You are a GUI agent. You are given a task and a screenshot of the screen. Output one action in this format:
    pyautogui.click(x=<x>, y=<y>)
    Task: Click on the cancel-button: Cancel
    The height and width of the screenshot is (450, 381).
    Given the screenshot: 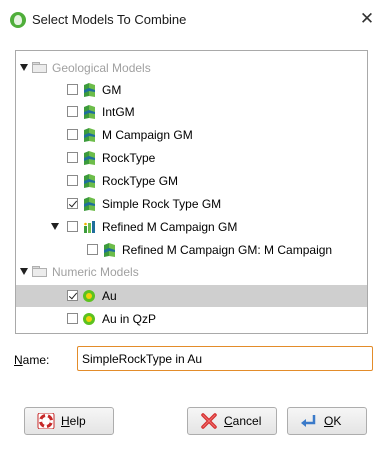 What is the action you would take?
    pyautogui.click(x=232, y=421)
    